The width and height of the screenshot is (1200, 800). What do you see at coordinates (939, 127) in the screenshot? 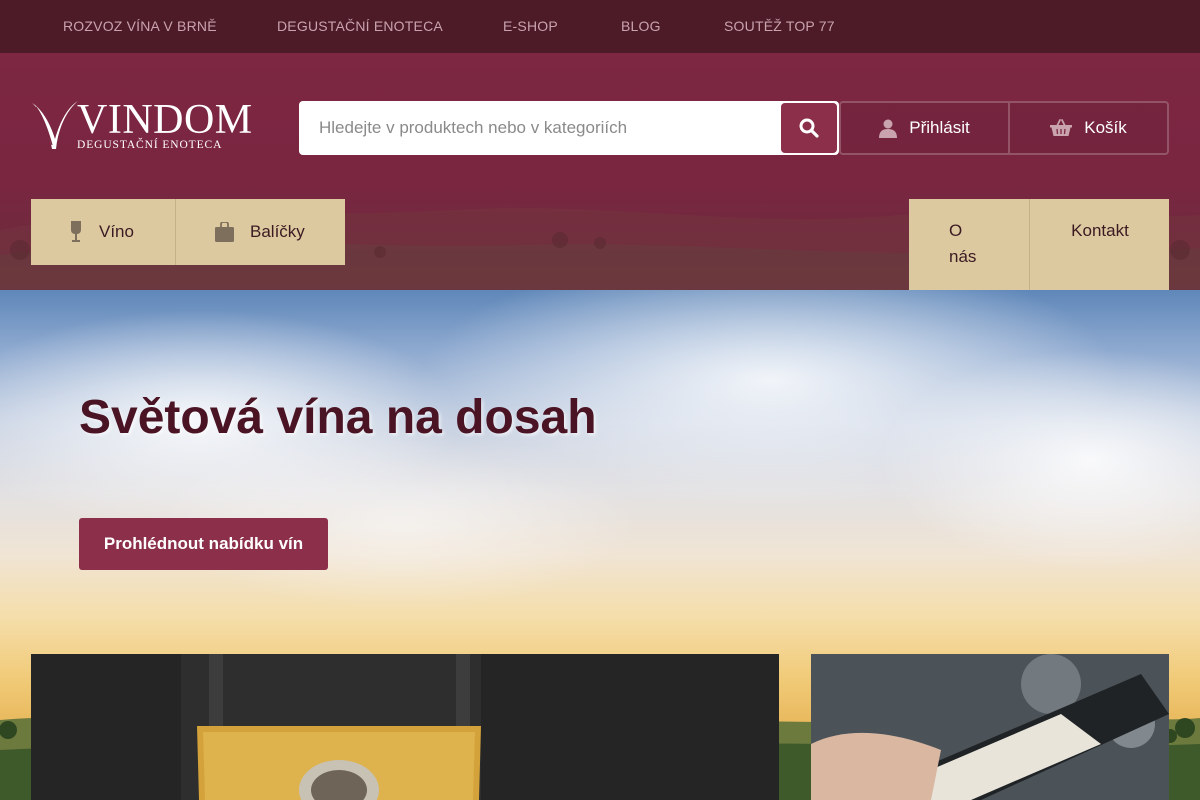
I see `login-label: Přihlásit` at bounding box center [939, 127].